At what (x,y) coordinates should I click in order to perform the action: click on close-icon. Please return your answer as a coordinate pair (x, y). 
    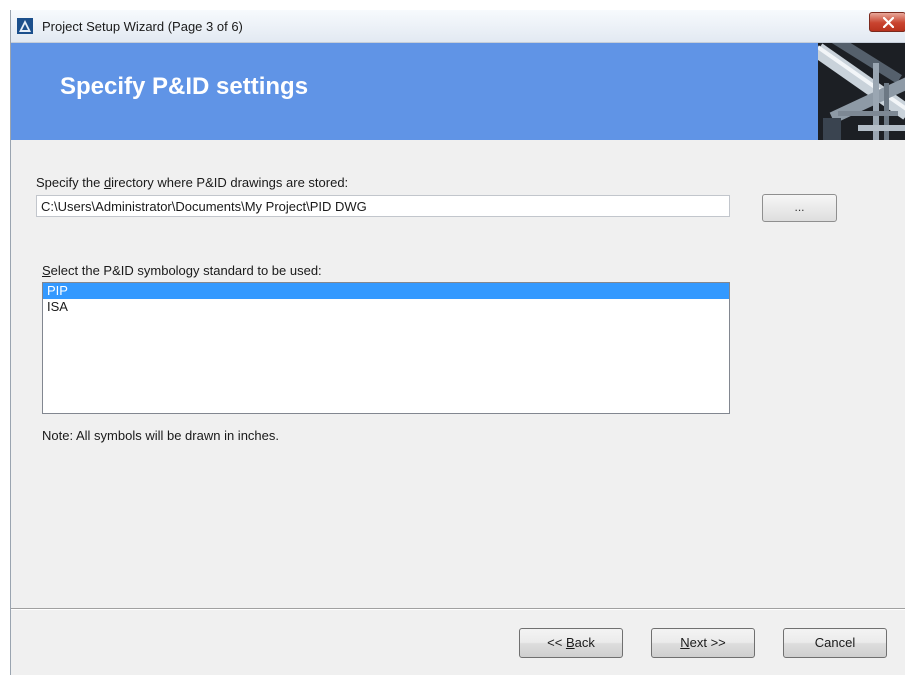
    Looking at the image, I should click on (888, 22).